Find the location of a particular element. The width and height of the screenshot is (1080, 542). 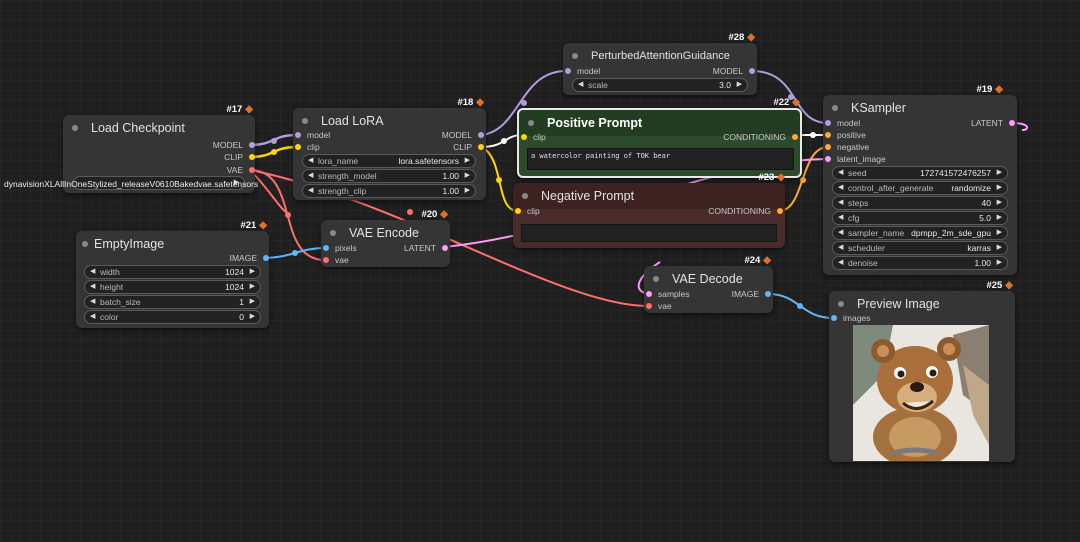

node-id-badge: #28 ◆ is located at coordinates (741, 37).